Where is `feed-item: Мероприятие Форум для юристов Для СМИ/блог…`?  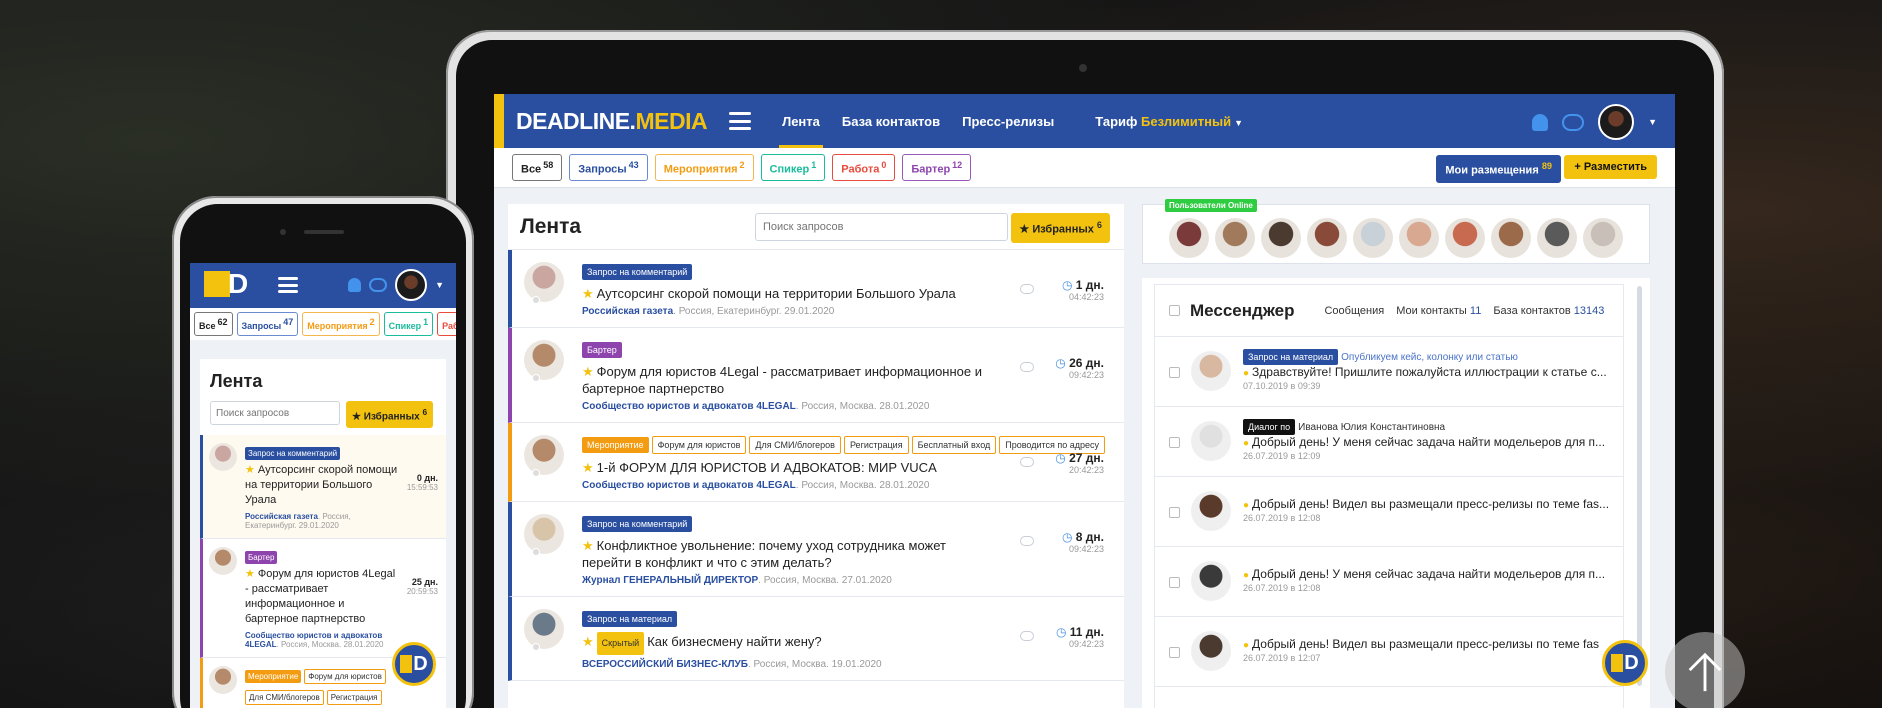 feed-item: Мероприятие Форум для юристов Для СМИ/блог… is located at coordinates (816, 462).